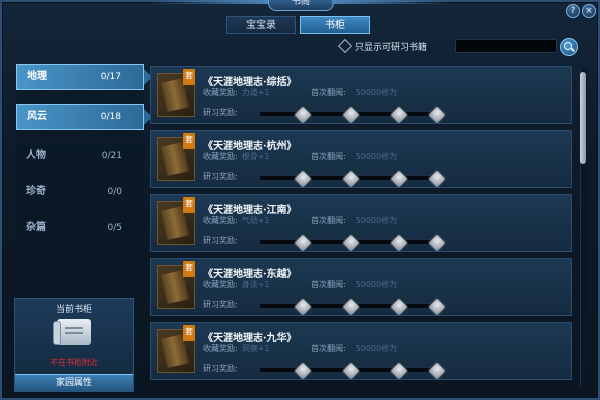  Describe the element at coordinates (261, 25) in the screenshot. I see `tab-baobaolu: 宝宝录` at that location.